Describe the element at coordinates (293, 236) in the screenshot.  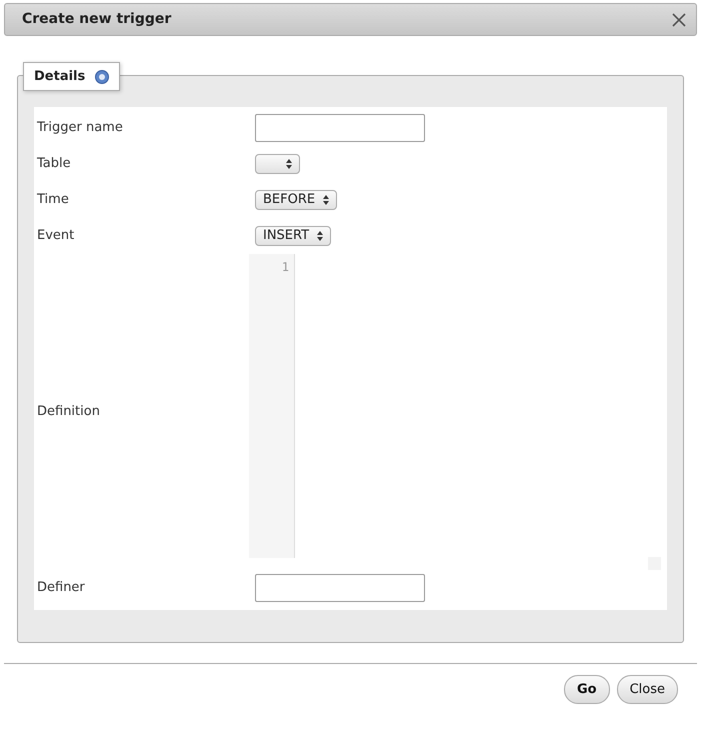
I see `select-dropdown: INSERT` at that location.